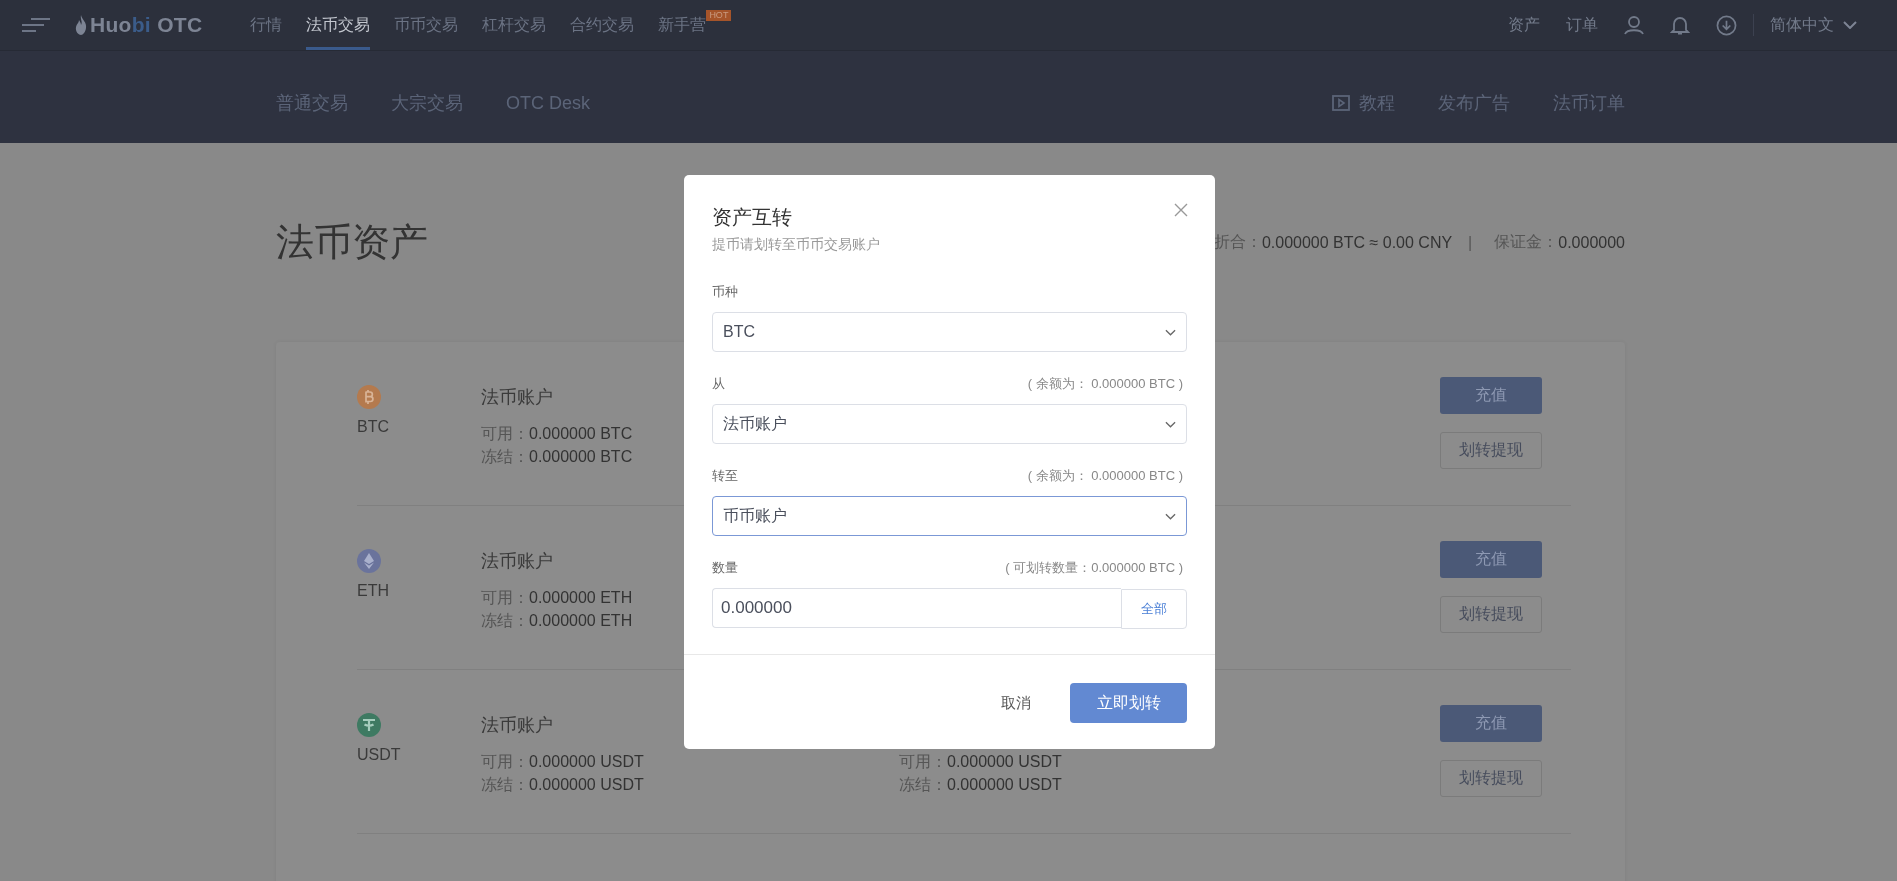 The height and width of the screenshot is (881, 1897). What do you see at coordinates (426, 25) in the screenshot?
I see `nav-tab: 币币交易` at bounding box center [426, 25].